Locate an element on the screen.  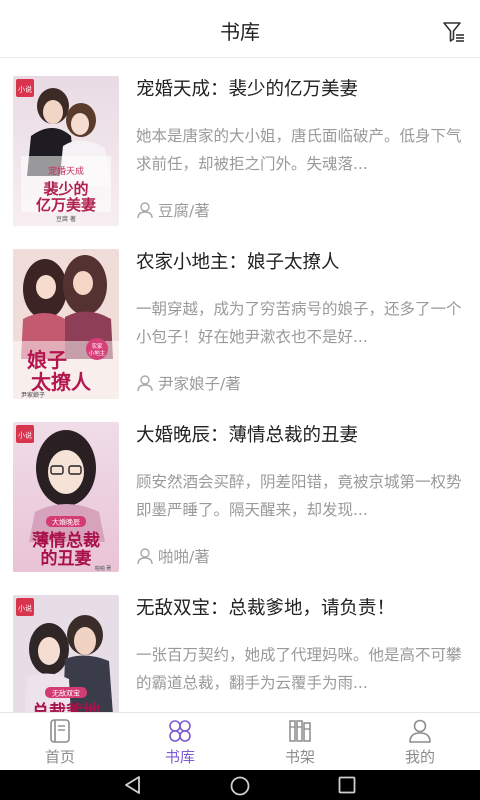
svg-text: 小地主 is located at coordinates (97, 353).